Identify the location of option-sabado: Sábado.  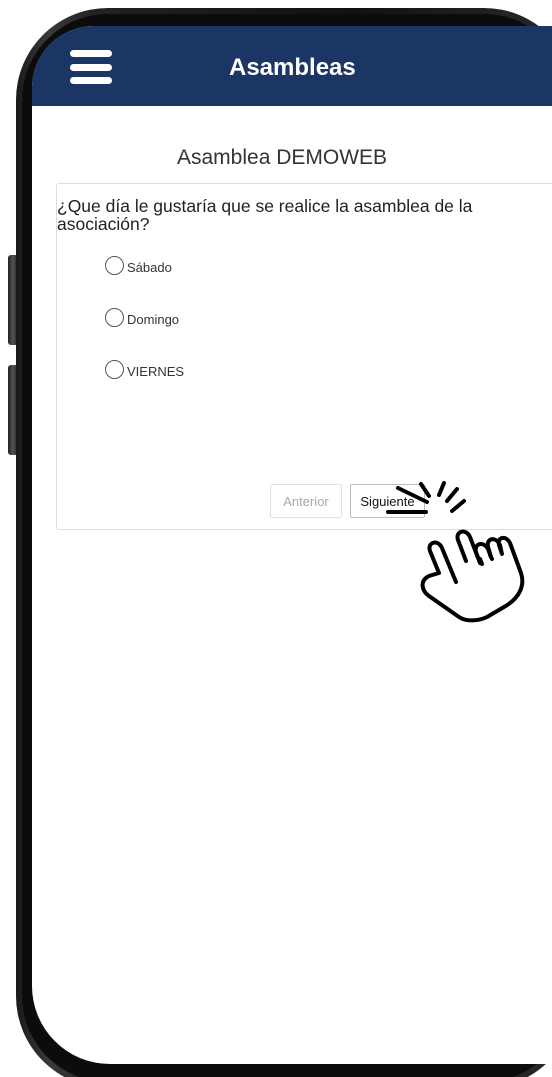
(138, 265).